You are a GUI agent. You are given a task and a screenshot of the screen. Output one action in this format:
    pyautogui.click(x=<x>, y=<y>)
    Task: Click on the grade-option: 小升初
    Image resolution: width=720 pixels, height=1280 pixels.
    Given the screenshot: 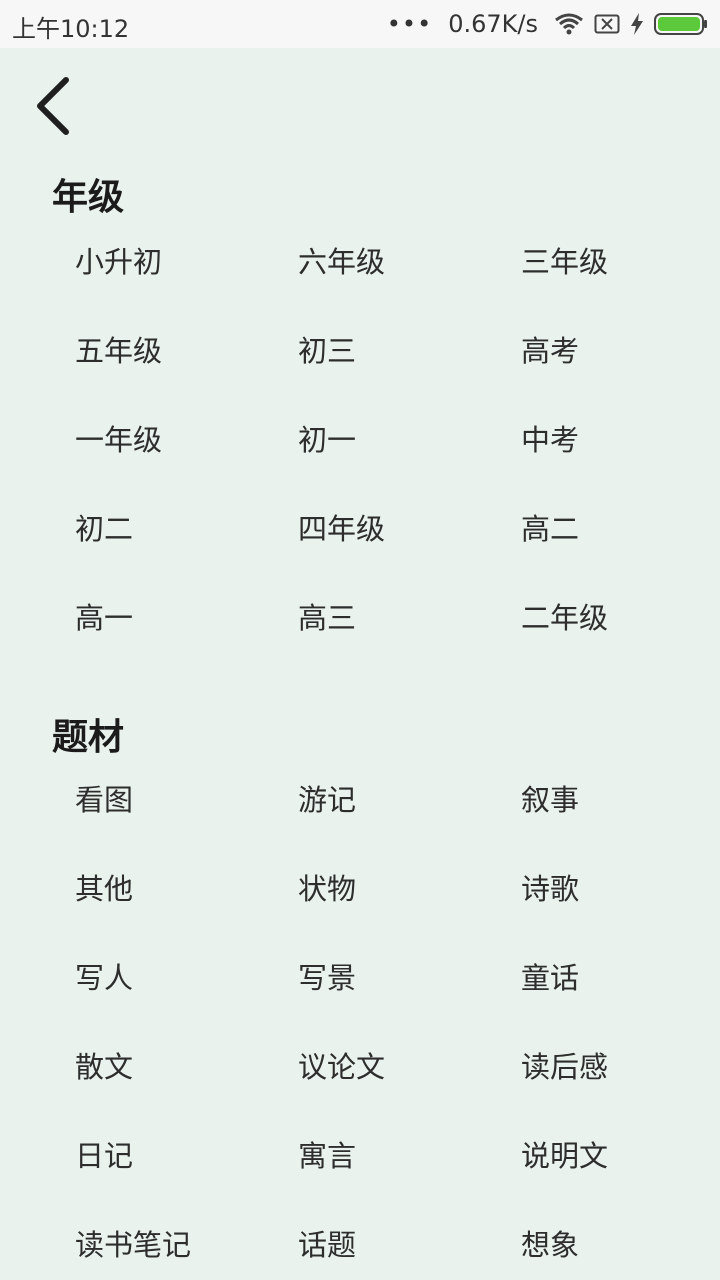 What is the action you would take?
    pyautogui.click(x=118, y=262)
    